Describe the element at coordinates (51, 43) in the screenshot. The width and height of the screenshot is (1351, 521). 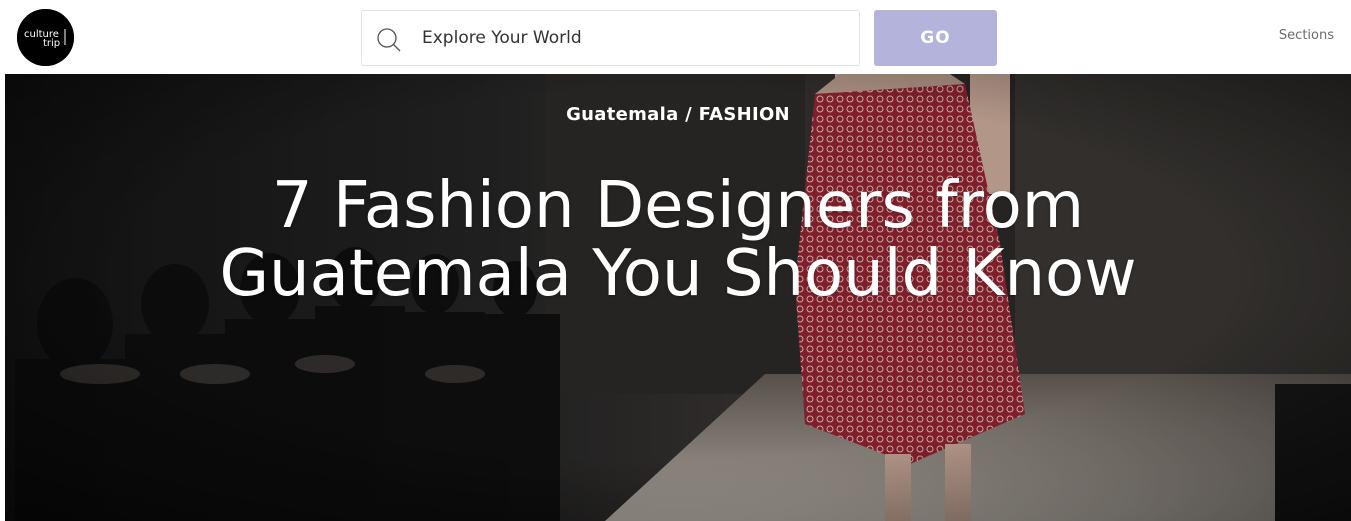
I see `logo-text-trip: trip` at that location.